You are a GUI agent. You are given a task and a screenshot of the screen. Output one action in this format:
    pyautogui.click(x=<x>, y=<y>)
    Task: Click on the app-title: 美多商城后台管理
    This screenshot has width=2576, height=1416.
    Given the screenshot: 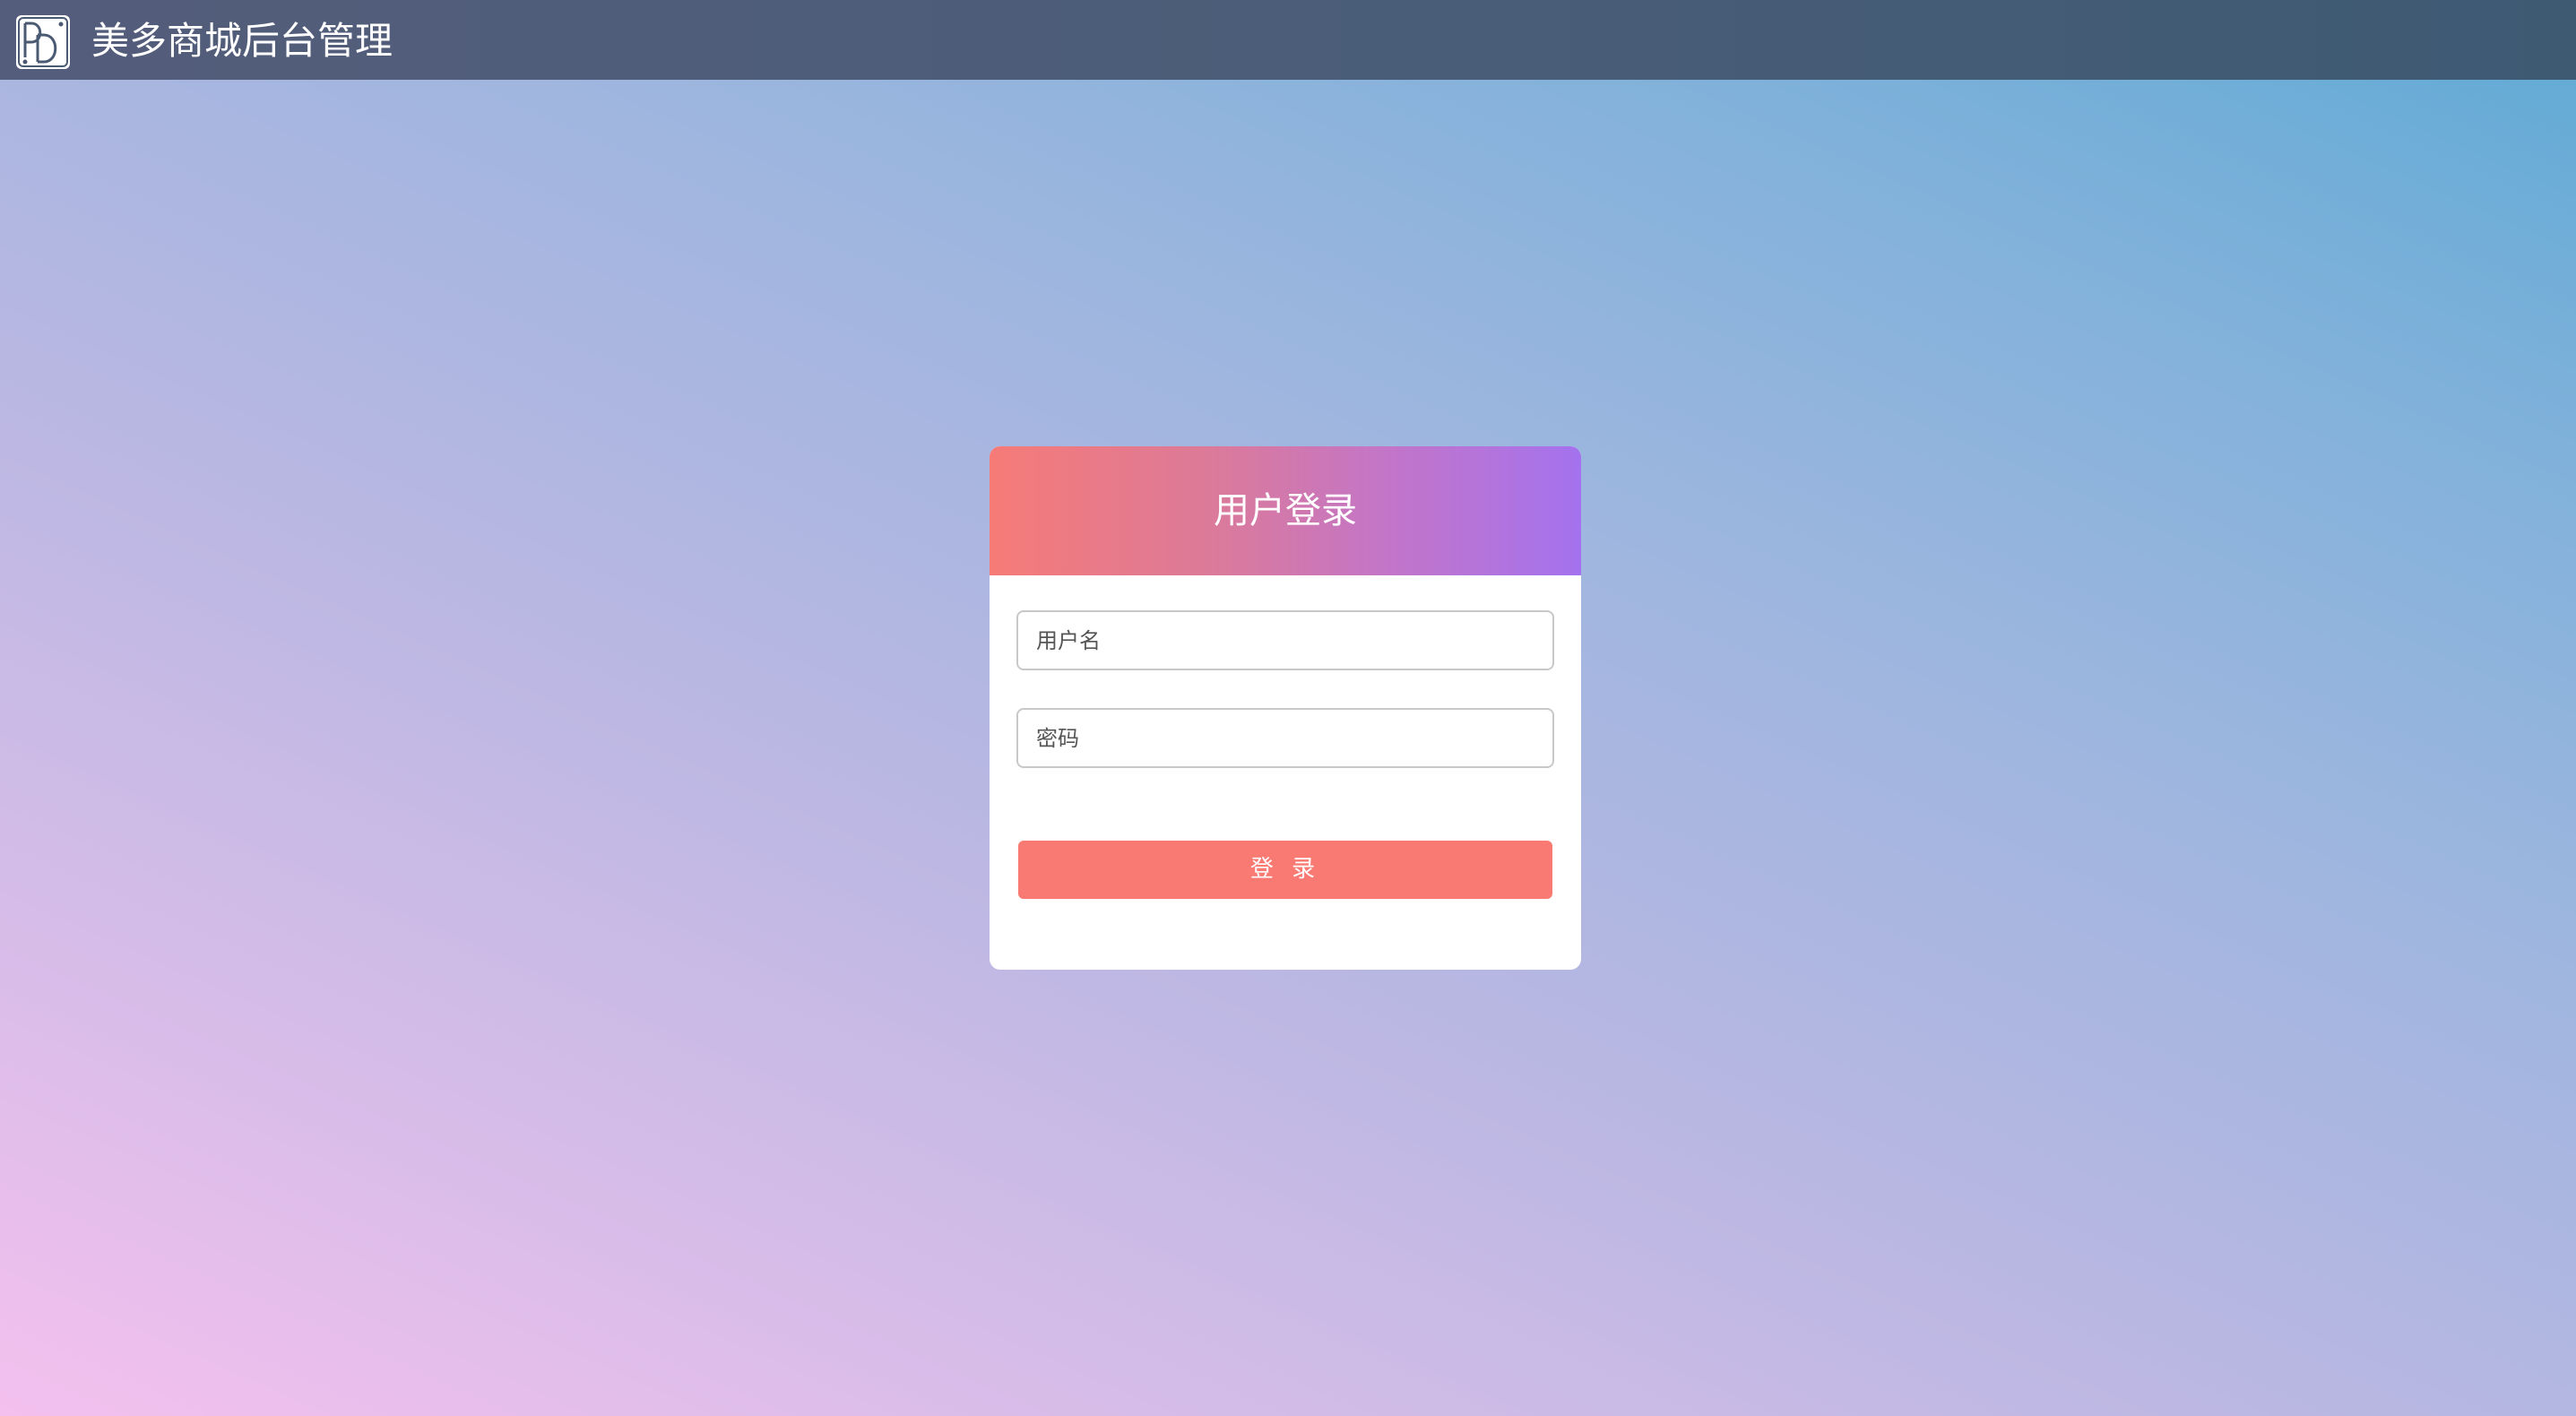 What is the action you would take?
    pyautogui.click(x=242, y=41)
    